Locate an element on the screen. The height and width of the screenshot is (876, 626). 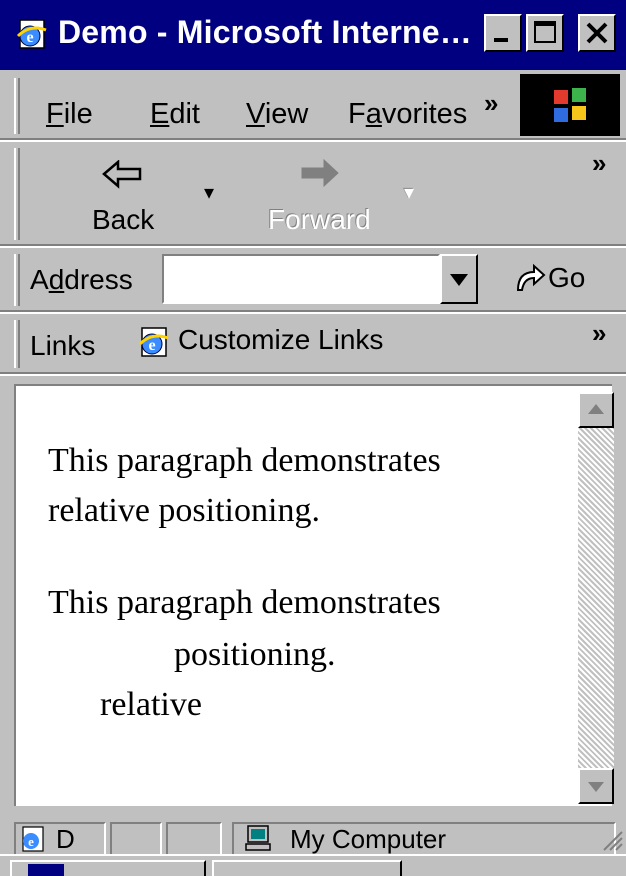
toolbar-chevron: » is located at coordinates (599, 163).